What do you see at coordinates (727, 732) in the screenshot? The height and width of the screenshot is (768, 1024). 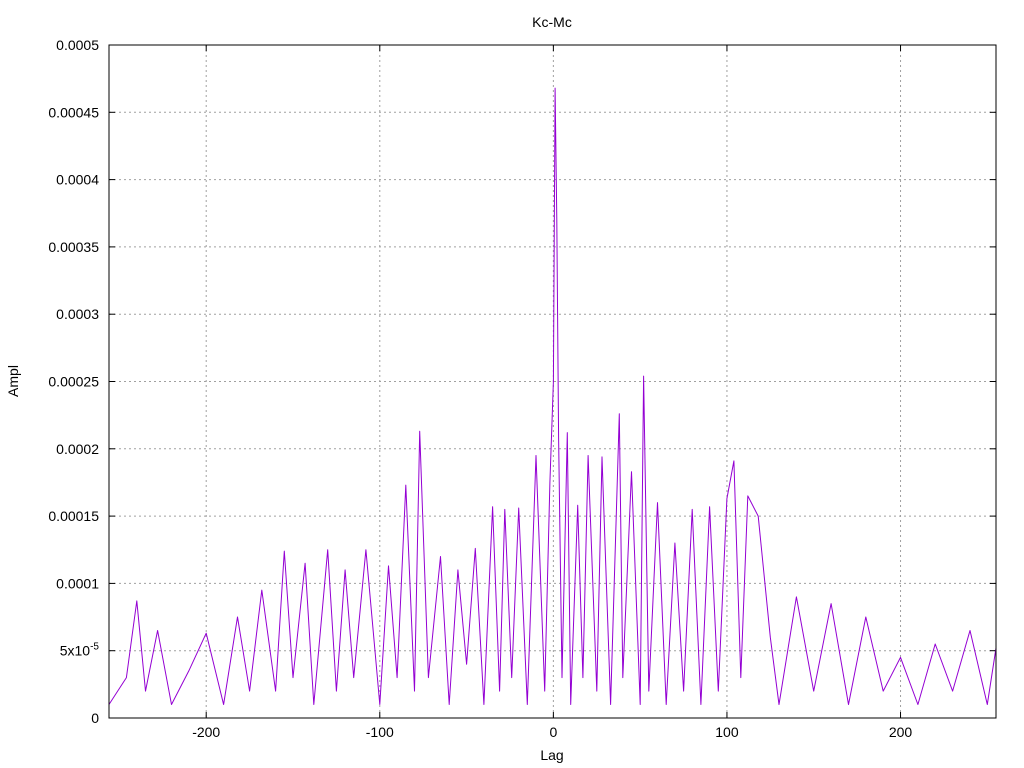 I see `x-tick-label: 100` at bounding box center [727, 732].